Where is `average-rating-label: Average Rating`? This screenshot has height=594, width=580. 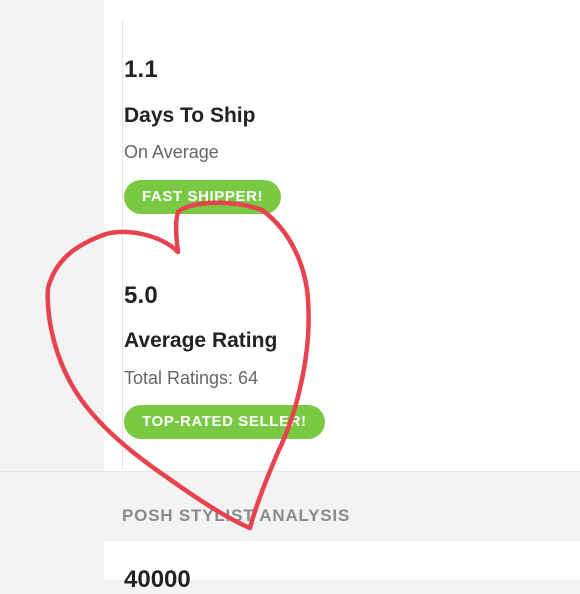
average-rating-label: Average Rating is located at coordinates (201, 340).